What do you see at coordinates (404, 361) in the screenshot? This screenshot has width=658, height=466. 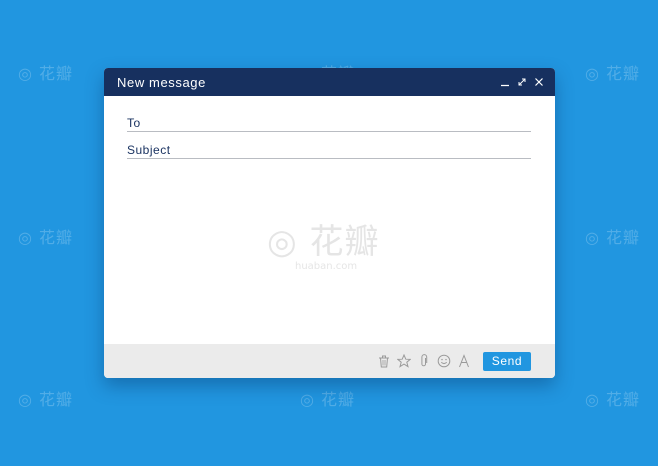 I see `star-icon` at bounding box center [404, 361].